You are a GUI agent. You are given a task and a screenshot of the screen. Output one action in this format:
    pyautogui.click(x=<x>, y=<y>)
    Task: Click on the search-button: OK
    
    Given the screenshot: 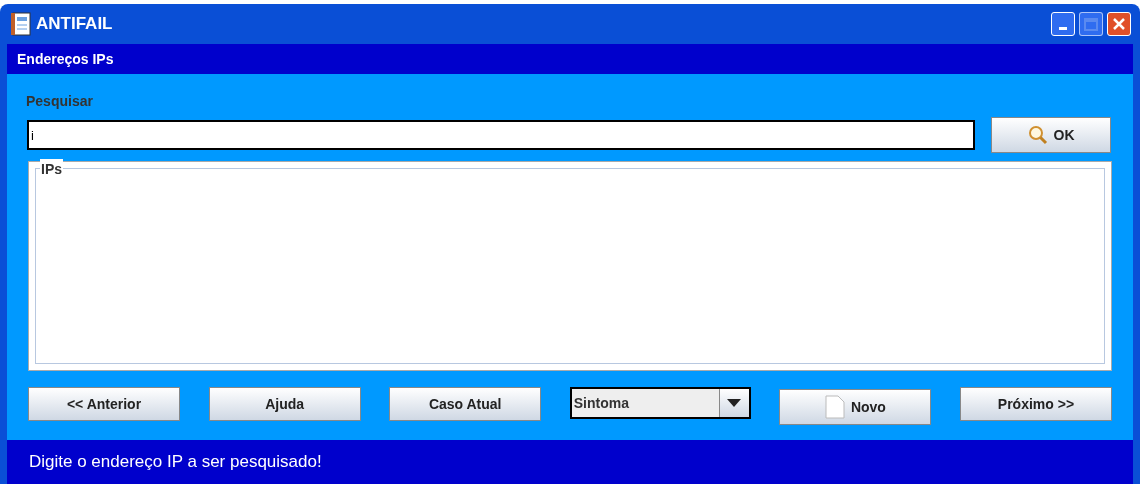 What is the action you would take?
    pyautogui.click(x=1051, y=135)
    